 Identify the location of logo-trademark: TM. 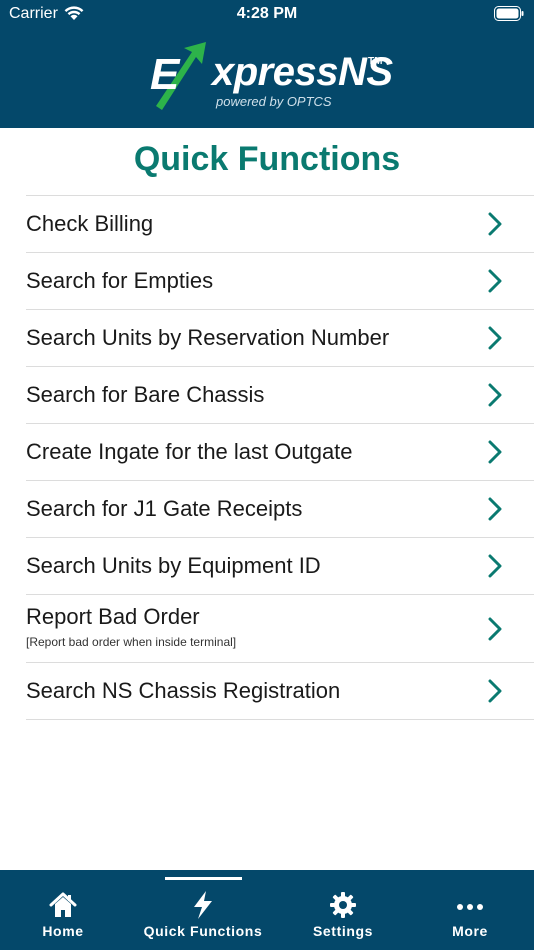
(375, 61).